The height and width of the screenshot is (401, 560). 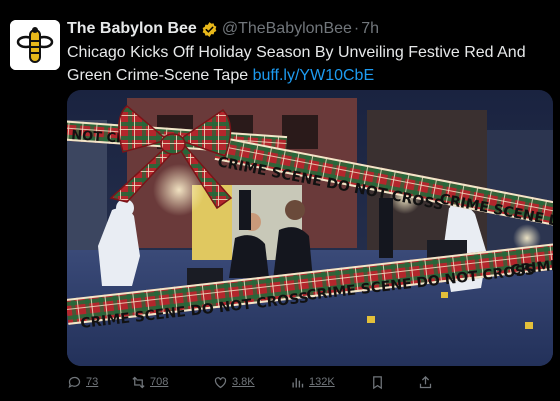 I want to click on share-icon, so click(x=425, y=381).